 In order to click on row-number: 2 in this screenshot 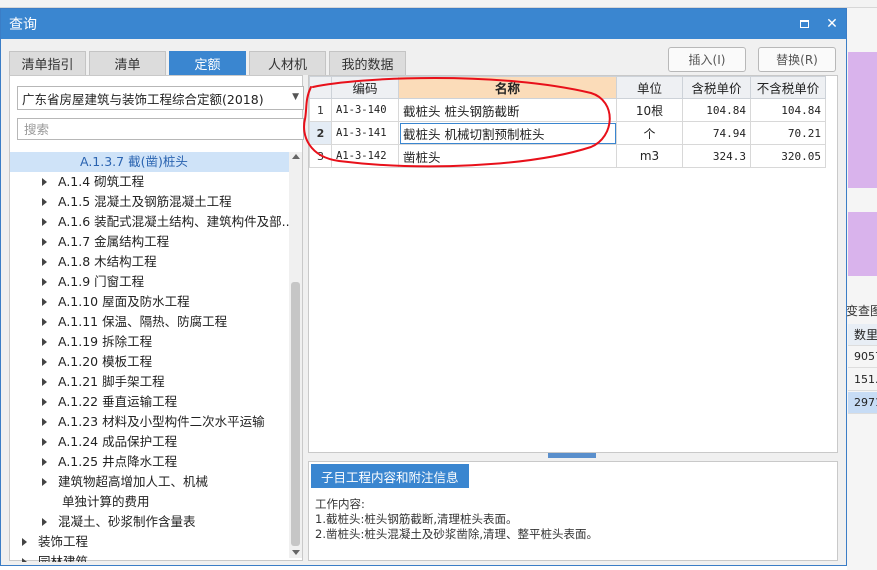, I will do `click(320, 133)`.